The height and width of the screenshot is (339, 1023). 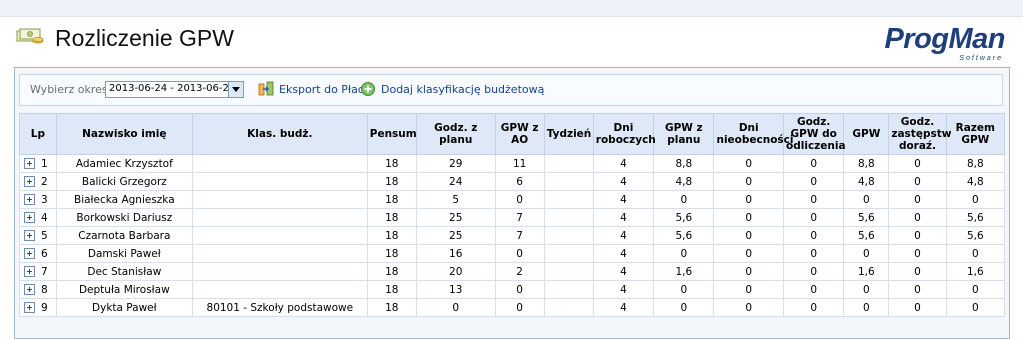 I want to click on row-lp-cell: 4, so click(x=38, y=217).